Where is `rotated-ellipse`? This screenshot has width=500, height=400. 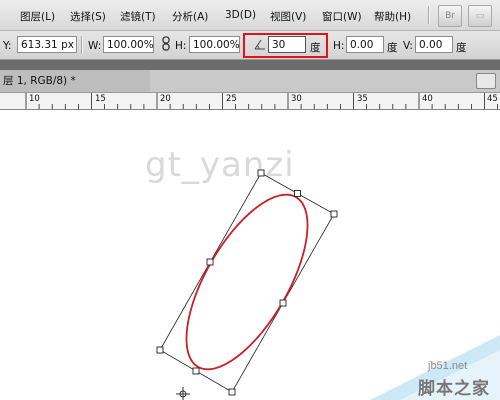
rotated-ellipse is located at coordinates (247, 282).